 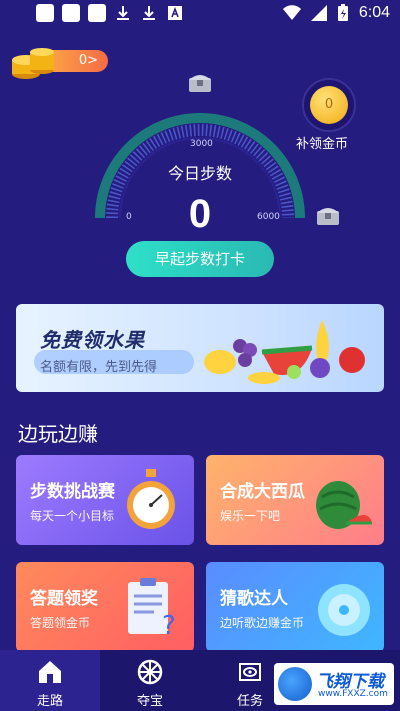 What do you see at coordinates (262, 623) in the screenshot?
I see `card-subtitle: 边听歌边赚金币` at bounding box center [262, 623].